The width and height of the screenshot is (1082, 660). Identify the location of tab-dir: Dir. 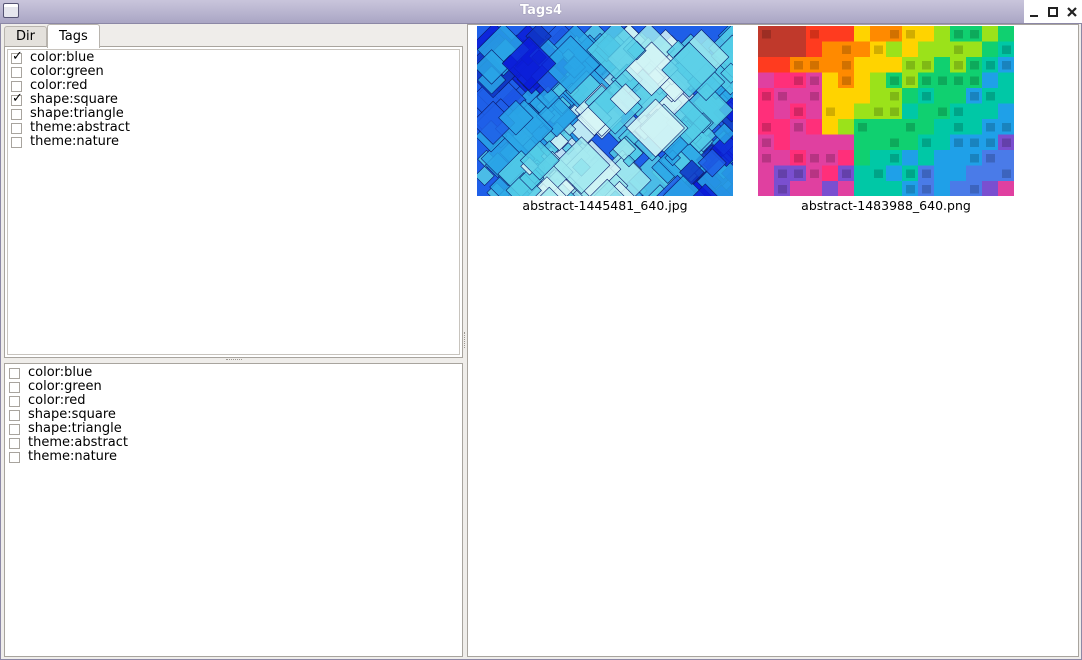
(25, 36).